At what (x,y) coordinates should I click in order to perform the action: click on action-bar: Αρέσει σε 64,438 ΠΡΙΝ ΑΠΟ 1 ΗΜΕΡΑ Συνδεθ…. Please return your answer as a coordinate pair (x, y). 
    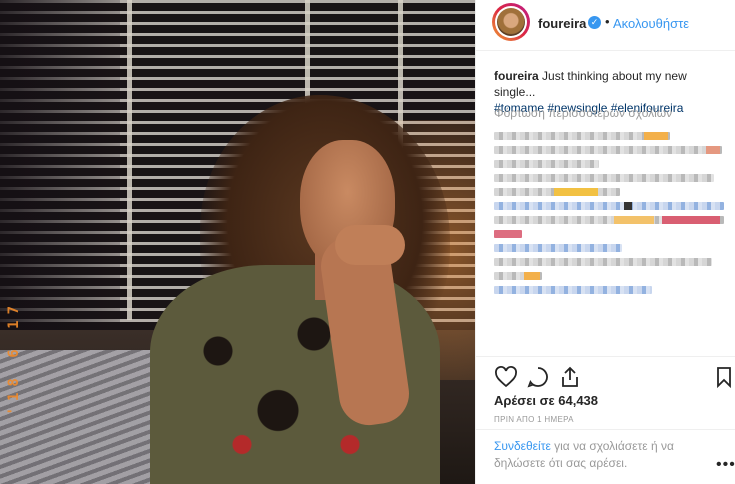
    Looking at the image, I should click on (605, 416).